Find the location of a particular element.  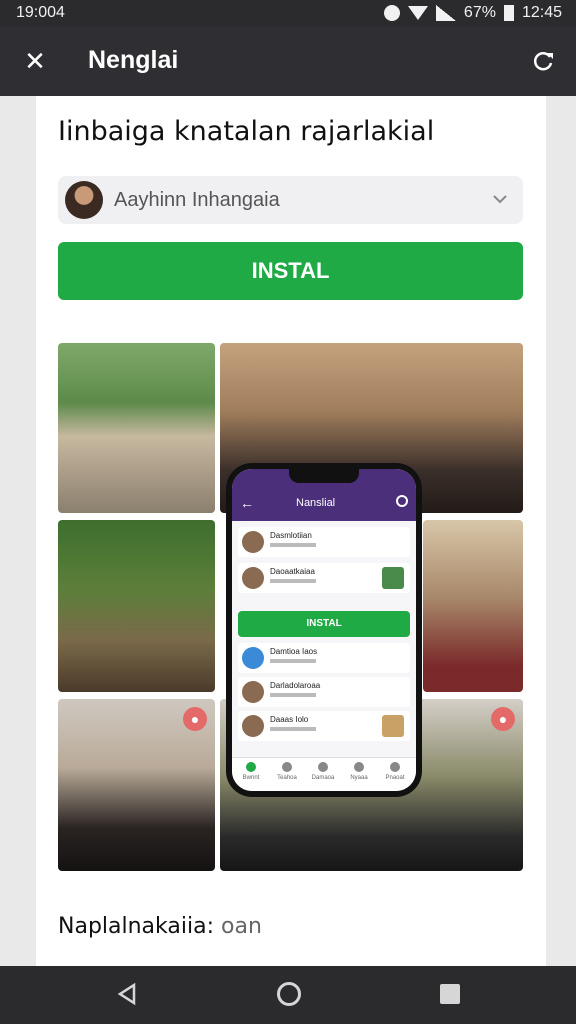

phone-tab: Teahoa is located at coordinates (287, 771).